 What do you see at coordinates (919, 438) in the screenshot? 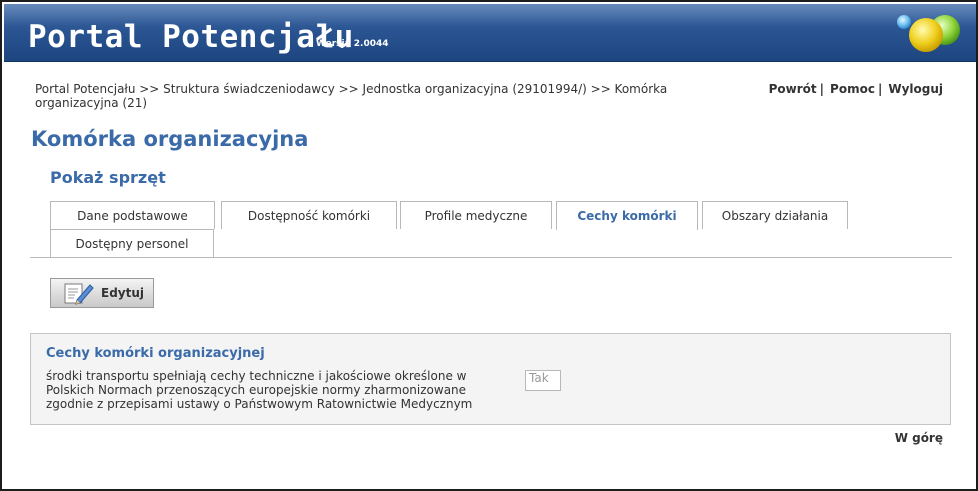
I see `scroll-to-top-link: W górę` at bounding box center [919, 438].